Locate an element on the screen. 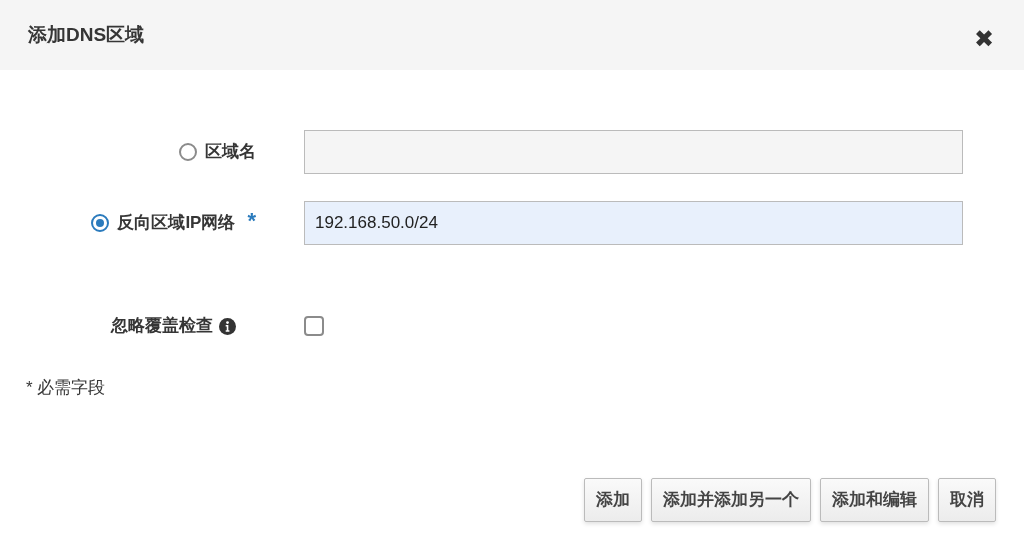  field-label: 反向区域IP网络 is located at coordinates (176, 223).